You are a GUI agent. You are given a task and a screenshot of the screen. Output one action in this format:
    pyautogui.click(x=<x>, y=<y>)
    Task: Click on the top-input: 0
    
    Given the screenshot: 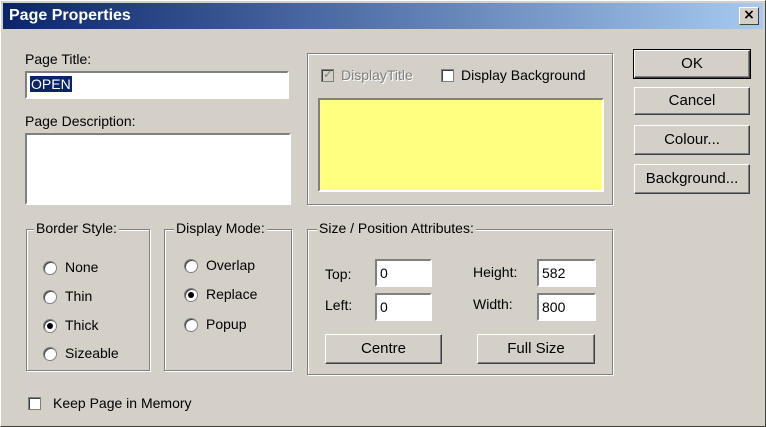 What is the action you would take?
    pyautogui.click(x=403, y=273)
    